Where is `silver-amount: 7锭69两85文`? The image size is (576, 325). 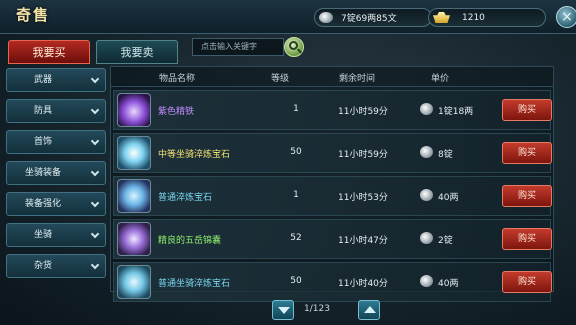
silver-amount: 7锭69两85文 is located at coordinates (369, 19).